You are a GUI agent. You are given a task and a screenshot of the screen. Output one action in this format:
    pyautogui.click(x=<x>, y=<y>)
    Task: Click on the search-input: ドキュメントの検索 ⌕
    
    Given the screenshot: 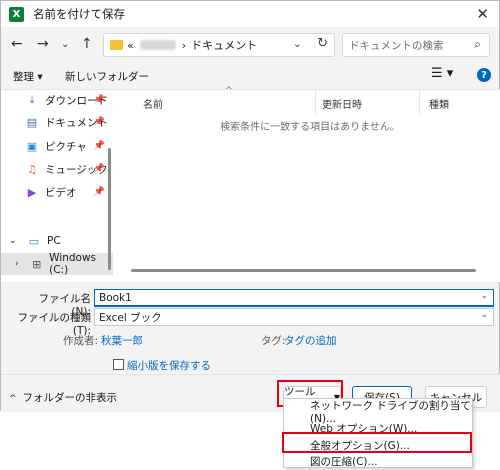 What is the action you would take?
    pyautogui.click(x=416, y=45)
    